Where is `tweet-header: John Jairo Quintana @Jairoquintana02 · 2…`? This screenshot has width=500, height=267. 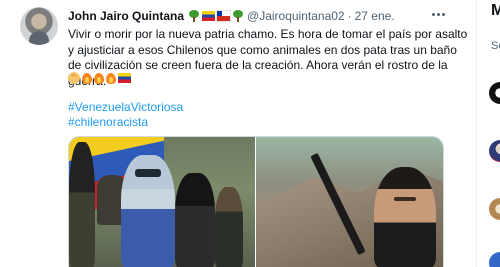 tweet-header: John Jairo Quintana @Jairoquintana02 · 2… is located at coordinates (231, 16).